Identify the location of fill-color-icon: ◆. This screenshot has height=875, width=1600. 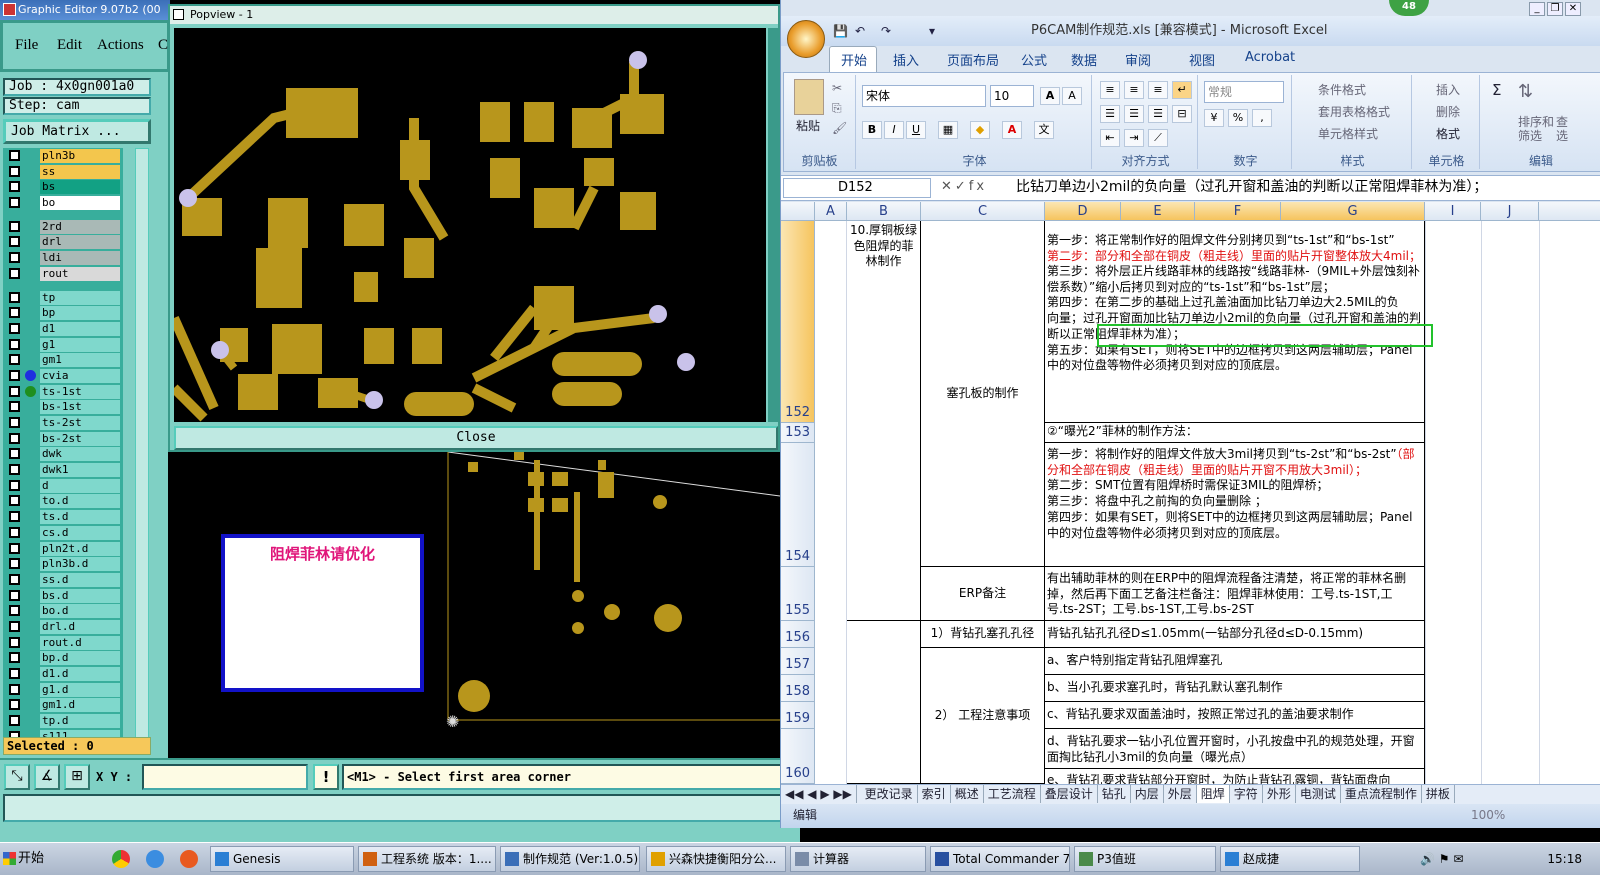
(980, 130).